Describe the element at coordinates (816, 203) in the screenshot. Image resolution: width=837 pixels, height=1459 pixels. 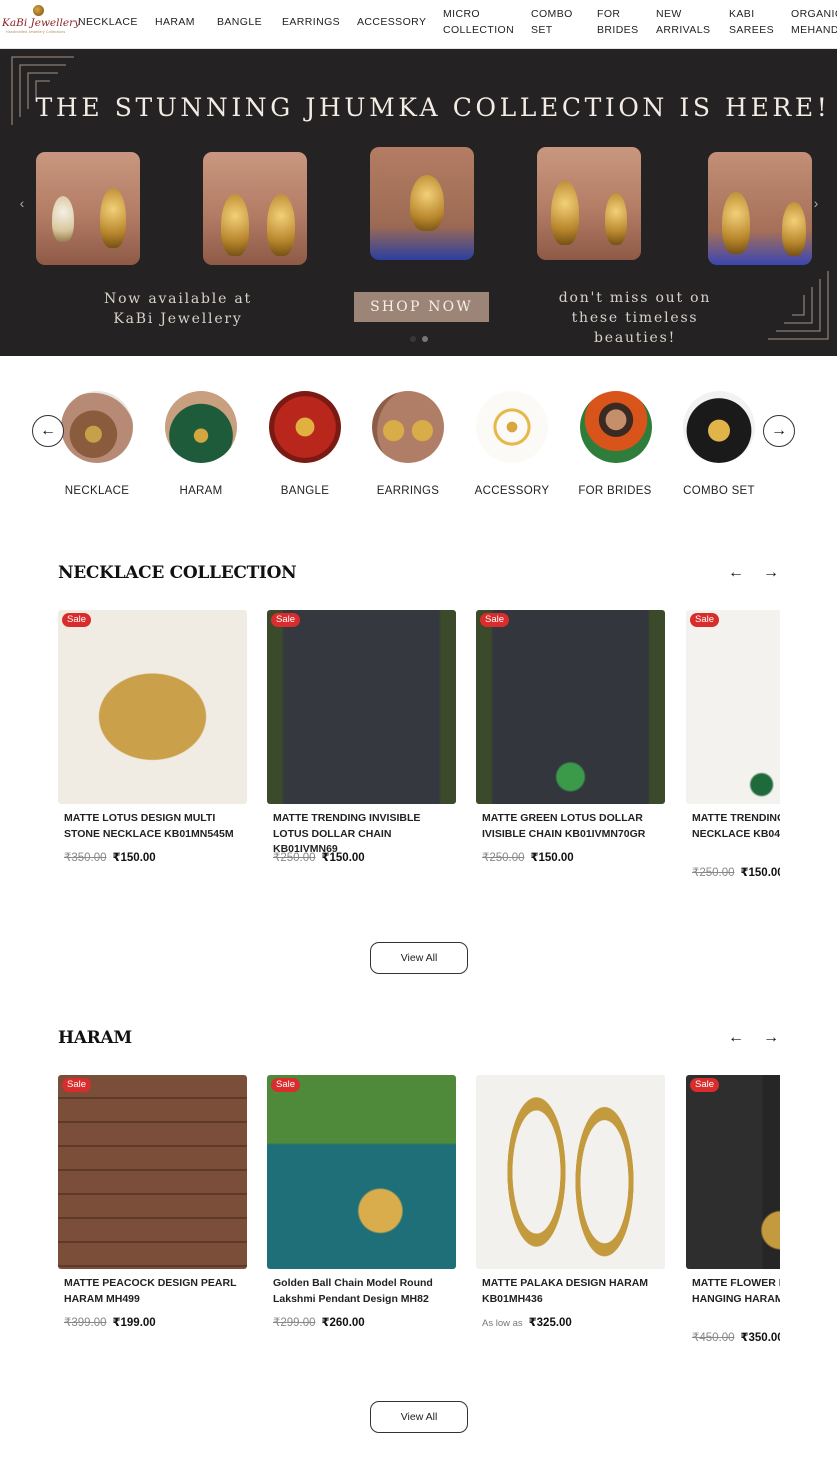
I see `chevron-right-icon: ›` at that location.